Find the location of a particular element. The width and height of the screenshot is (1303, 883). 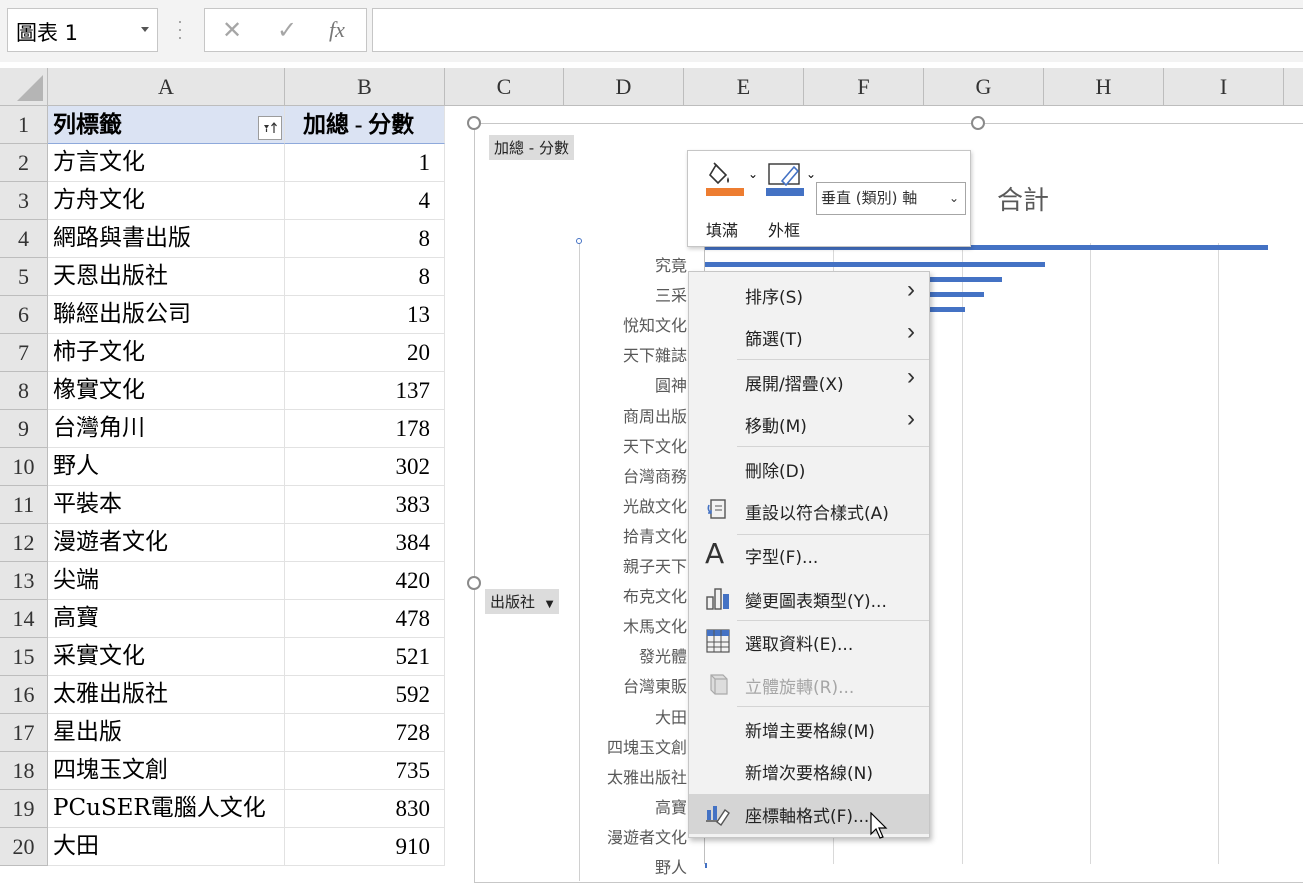

row-header: 16 is located at coordinates (24, 695).